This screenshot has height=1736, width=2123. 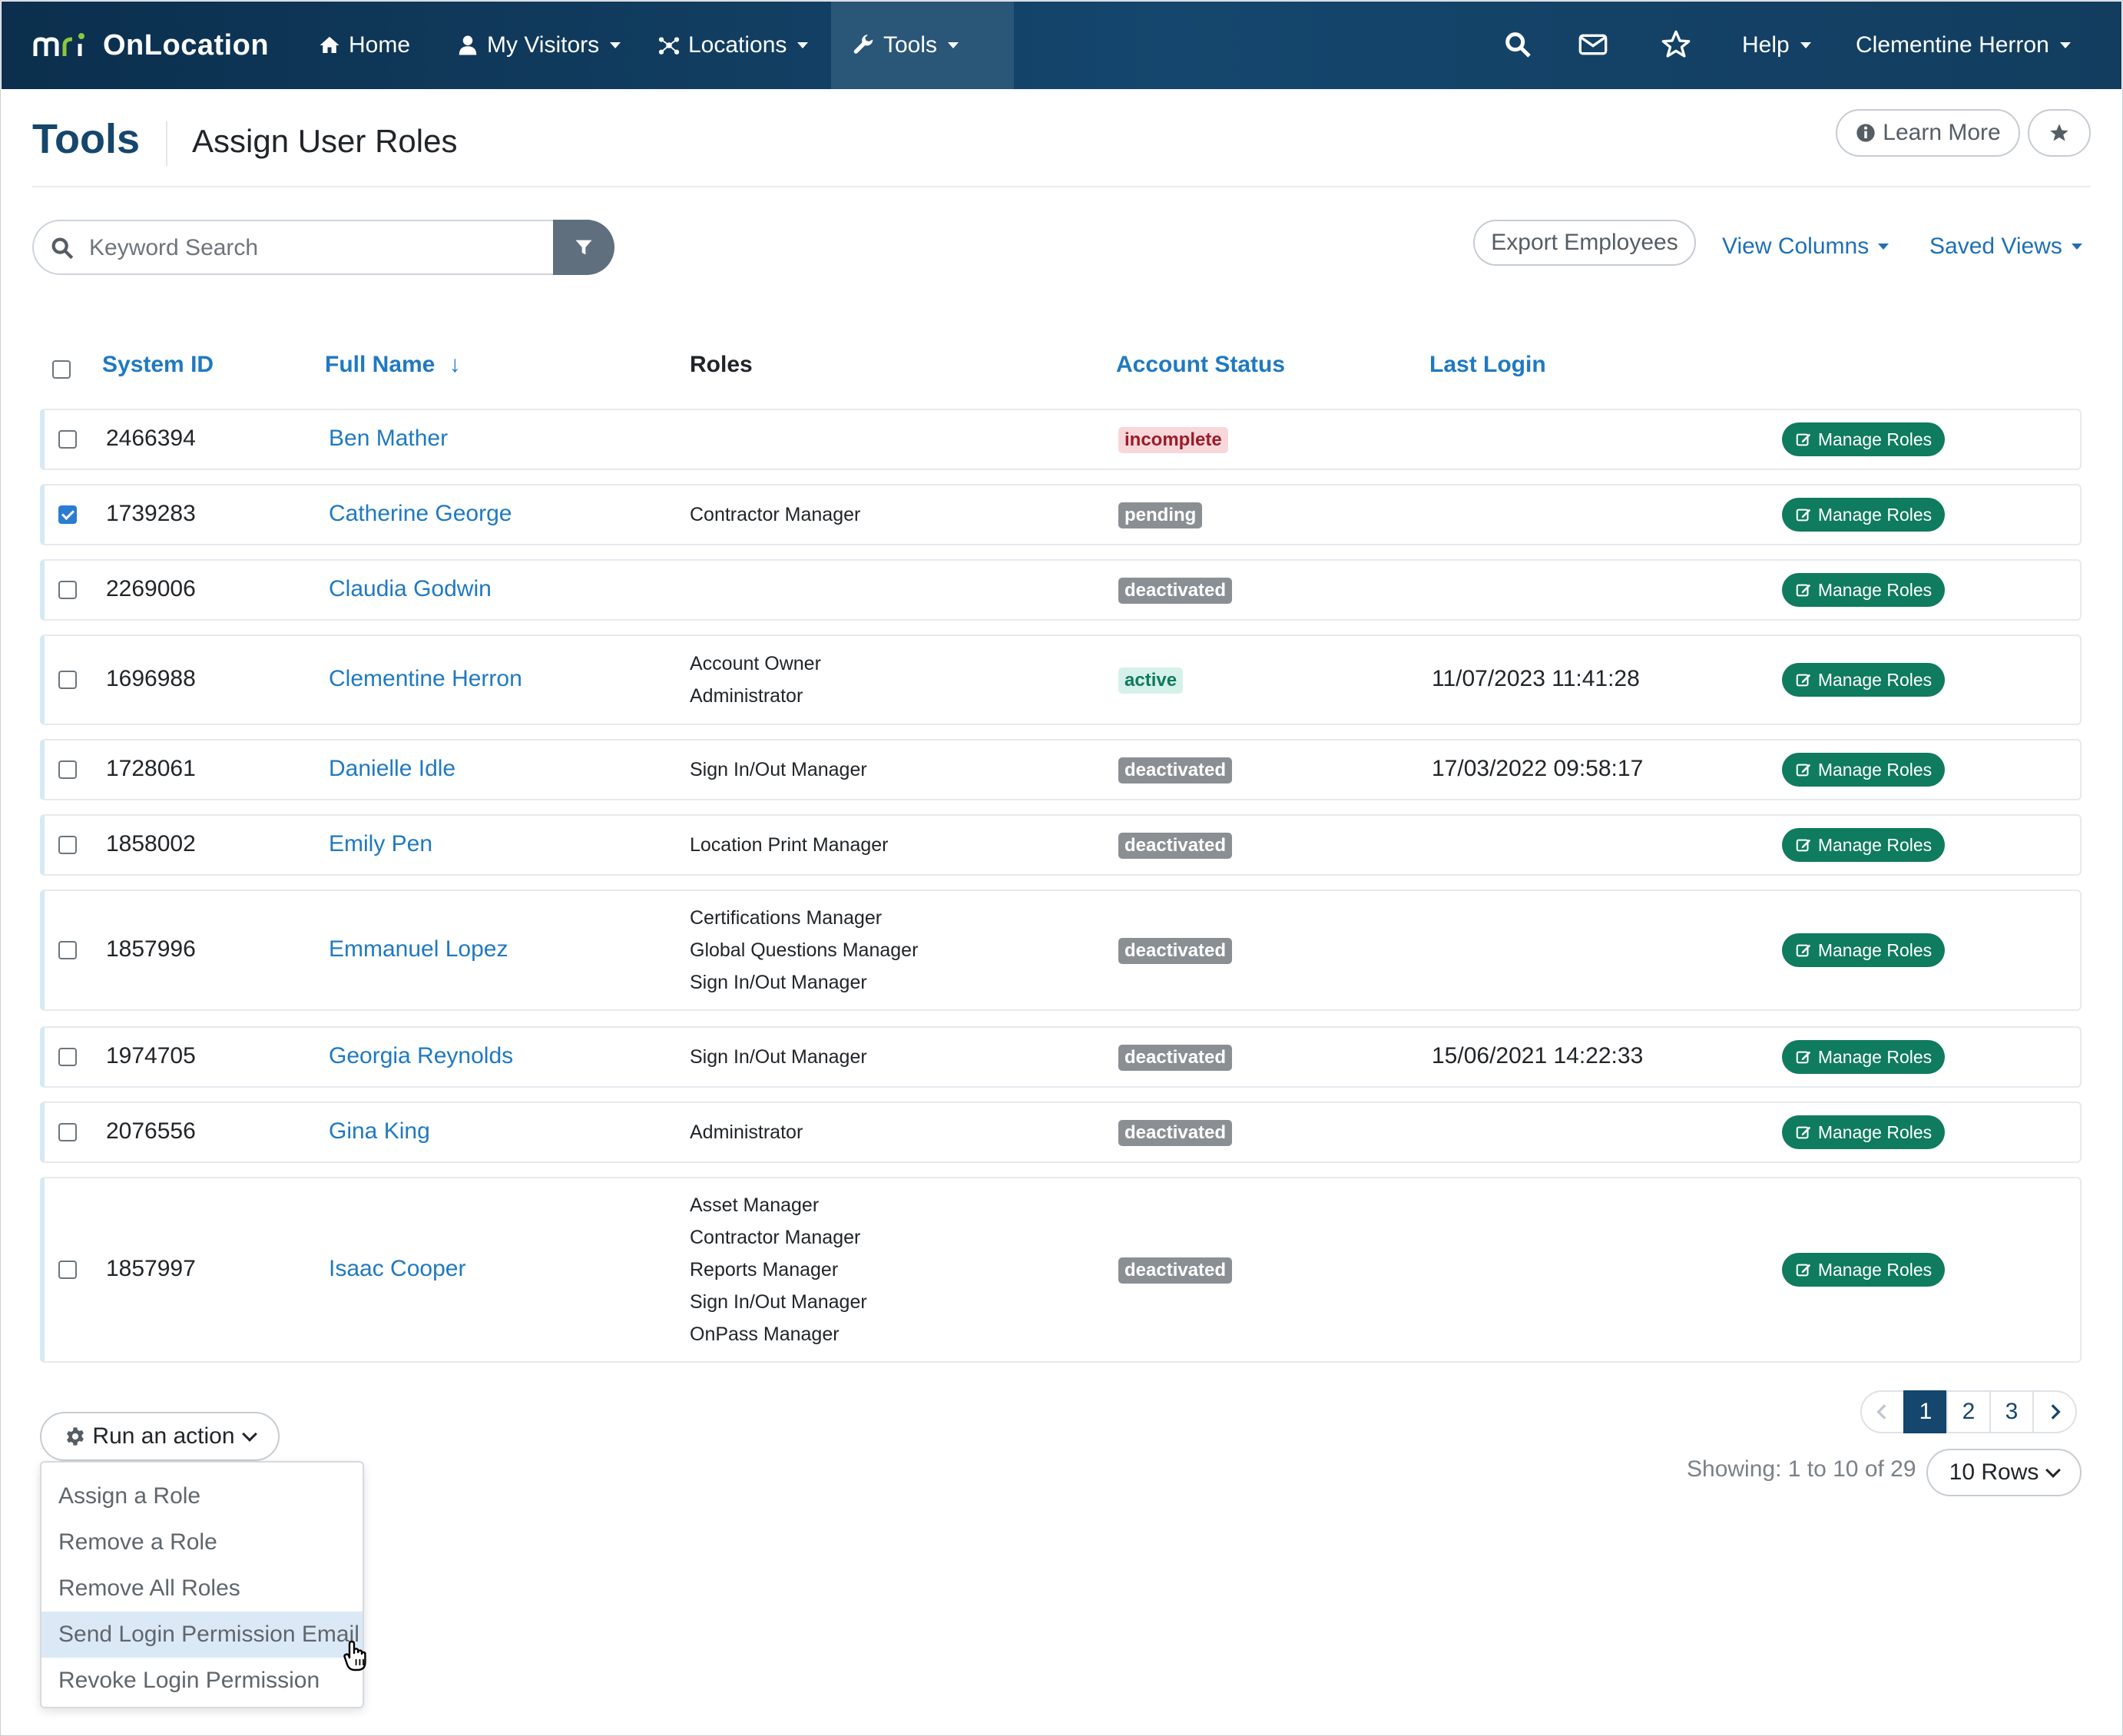 What do you see at coordinates (151, 844) in the screenshot?
I see `system-id-cell: 1858002` at bounding box center [151, 844].